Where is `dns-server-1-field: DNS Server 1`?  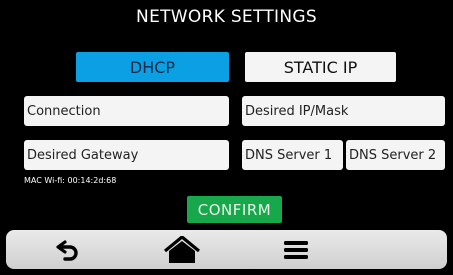 dns-server-1-field: DNS Server 1 is located at coordinates (292, 155).